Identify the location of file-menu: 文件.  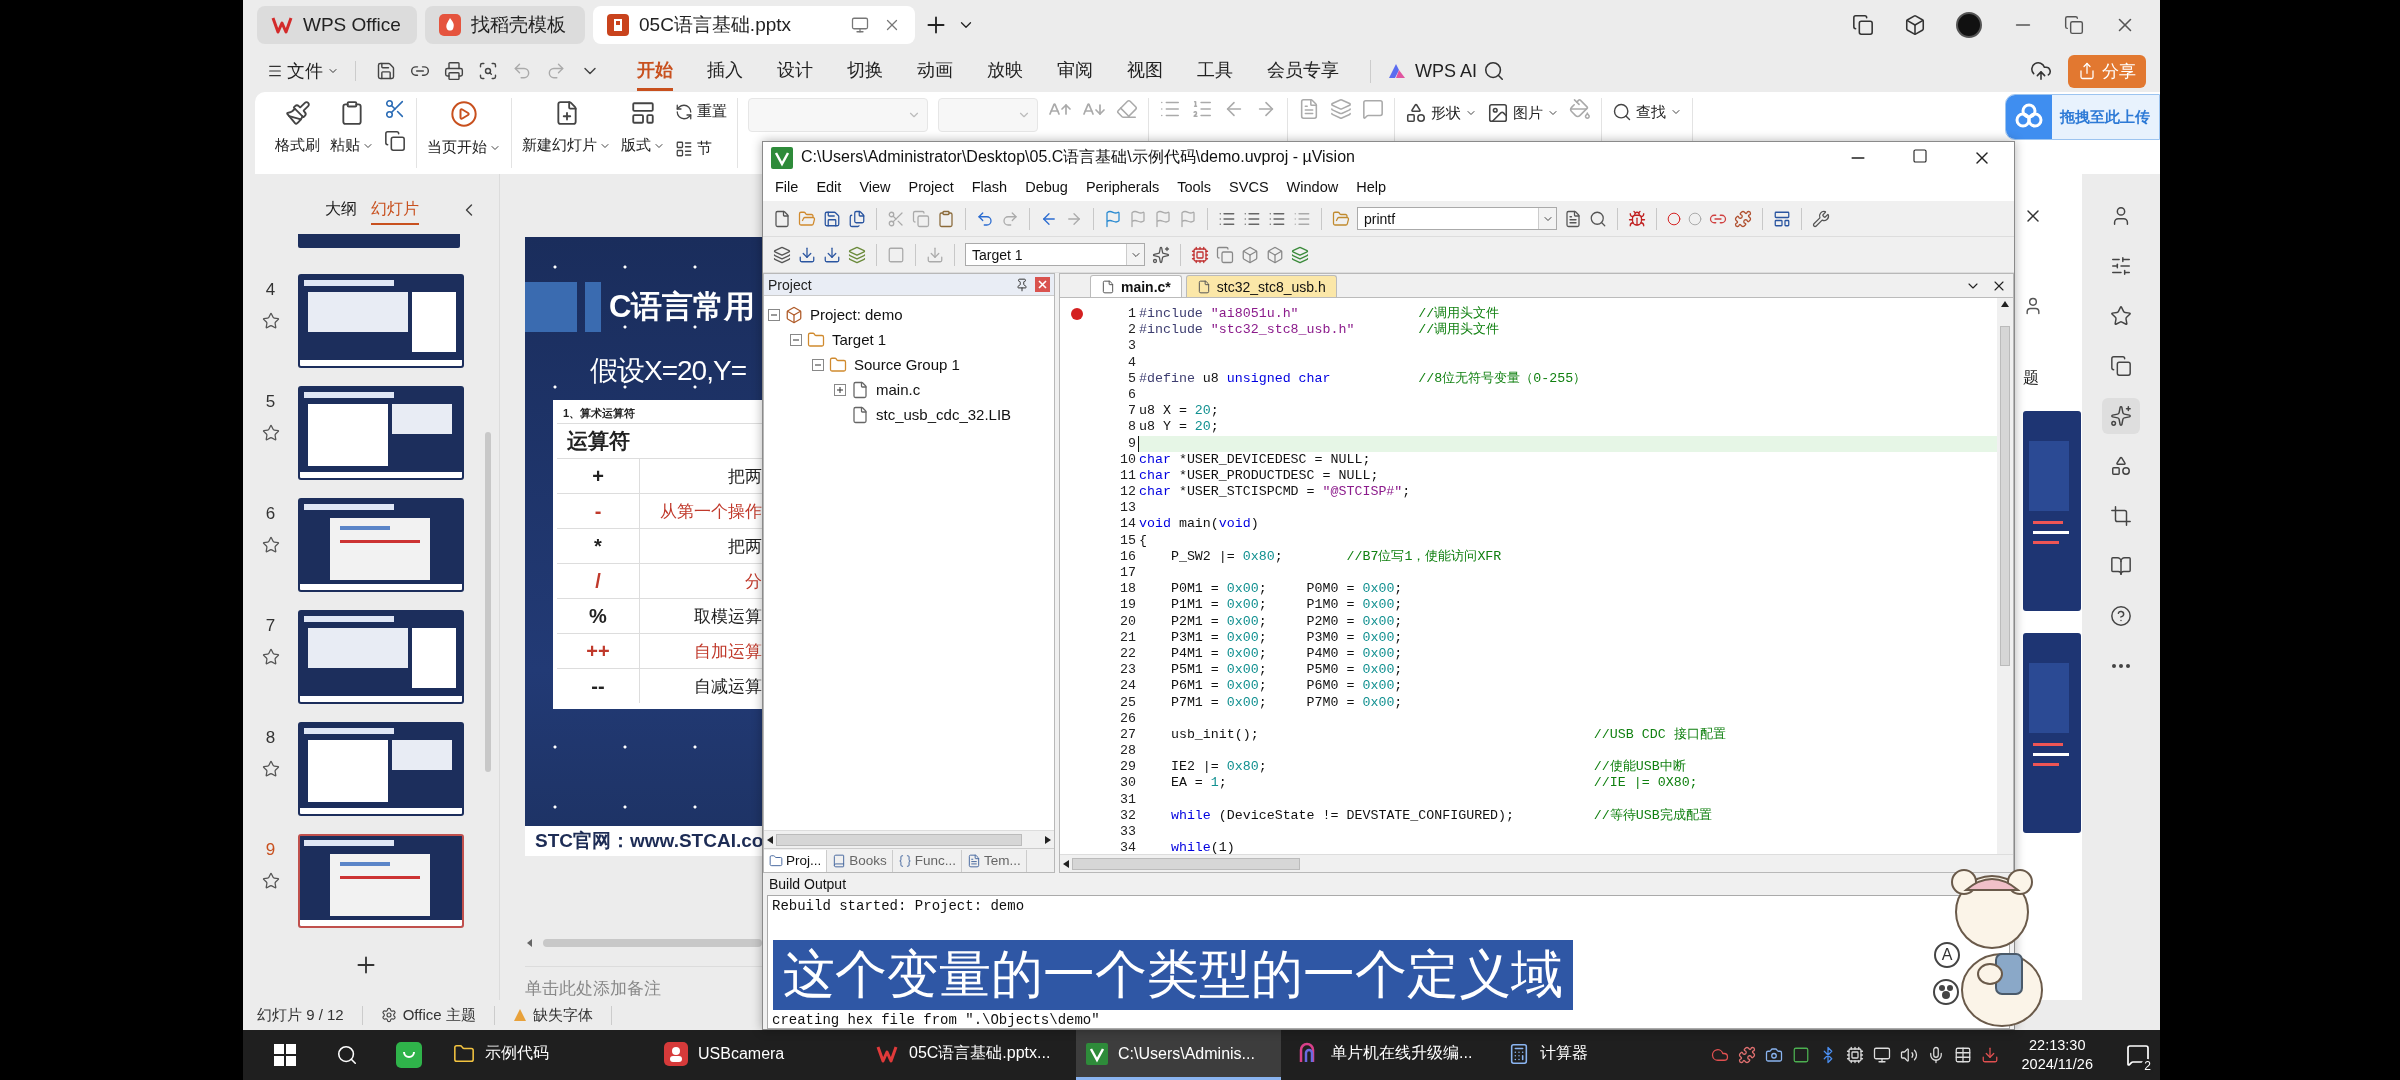
(303, 71).